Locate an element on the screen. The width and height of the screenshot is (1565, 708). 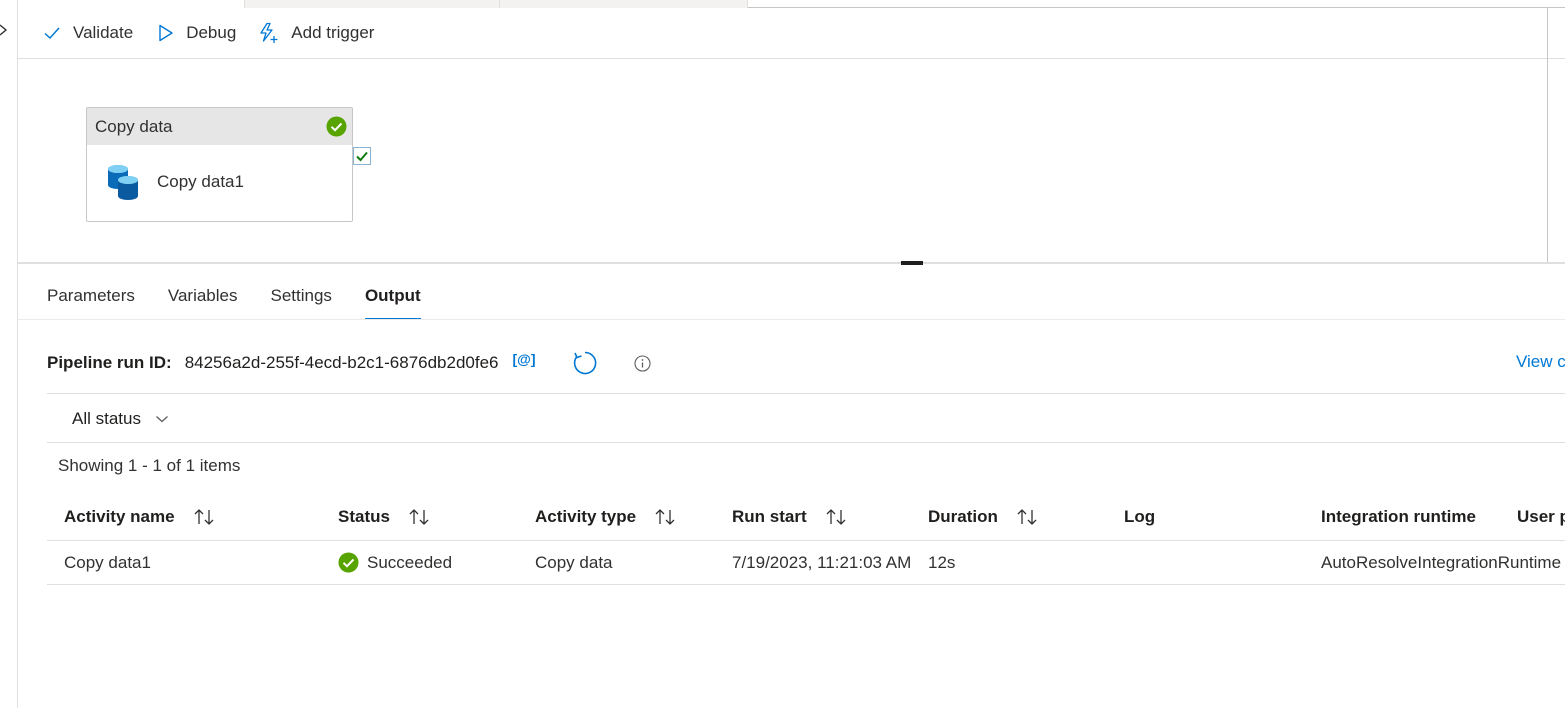
tab-variables: Variables is located at coordinates (203, 296).